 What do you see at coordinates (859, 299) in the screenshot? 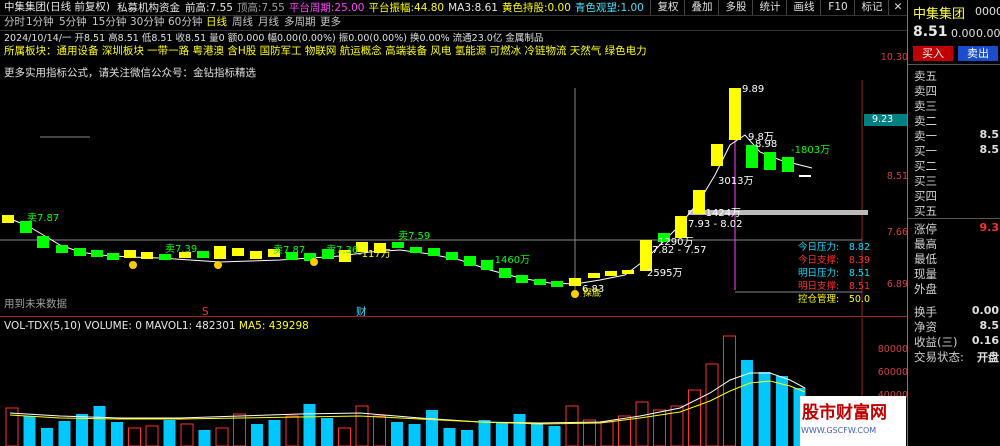
I see `pressure-value: 50.0` at bounding box center [859, 299].